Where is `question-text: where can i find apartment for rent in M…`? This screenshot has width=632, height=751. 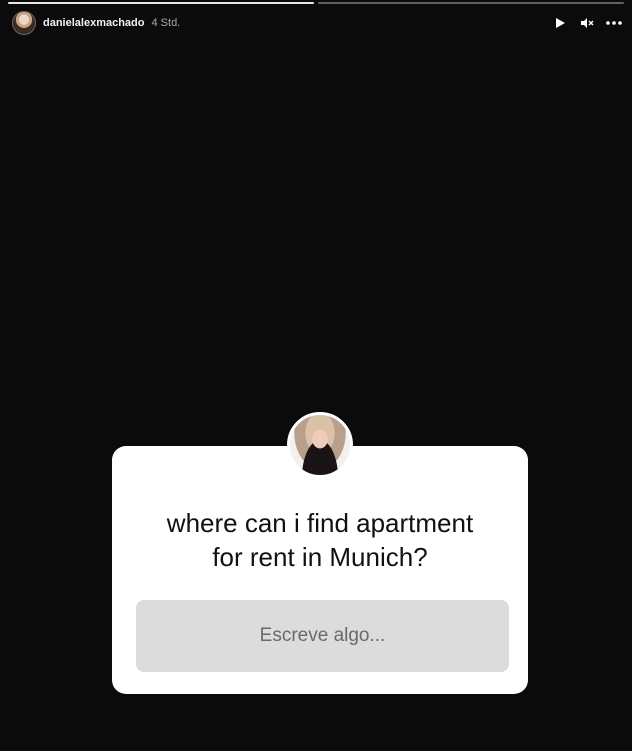 question-text: where can i find apartment for rent in M… is located at coordinates (320, 540).